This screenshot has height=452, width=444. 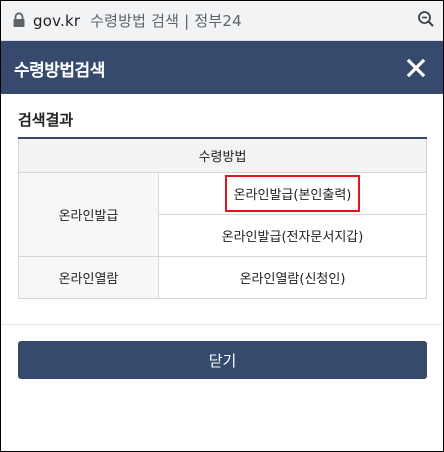 I want to click on address-bar: gov.kr 수령방법 검색 | 정부24, so click(x=222, y=21).